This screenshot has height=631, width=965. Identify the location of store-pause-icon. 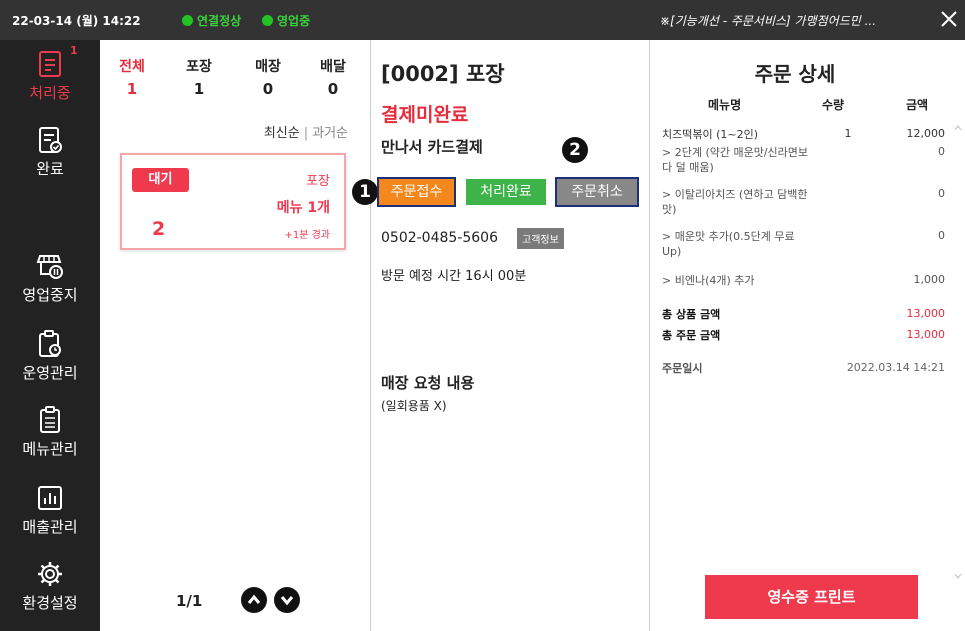
(49, 267).